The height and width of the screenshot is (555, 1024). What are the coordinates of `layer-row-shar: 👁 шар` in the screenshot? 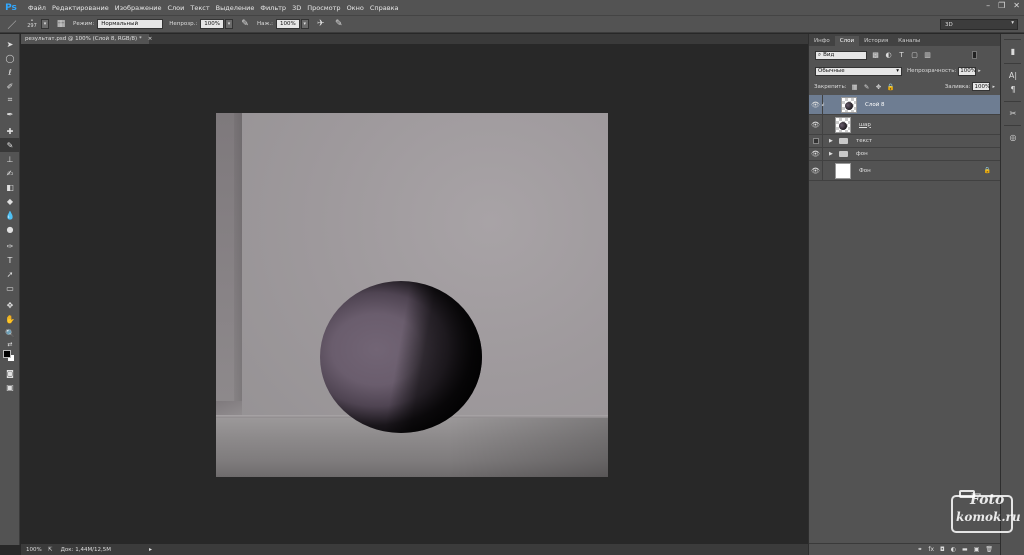 It's located at (905, 125).